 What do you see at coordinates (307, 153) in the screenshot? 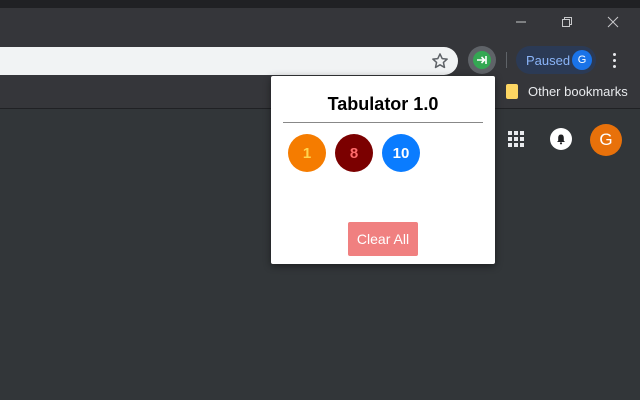
I see `counter-badge: 1` at bounding box center [307, 153].